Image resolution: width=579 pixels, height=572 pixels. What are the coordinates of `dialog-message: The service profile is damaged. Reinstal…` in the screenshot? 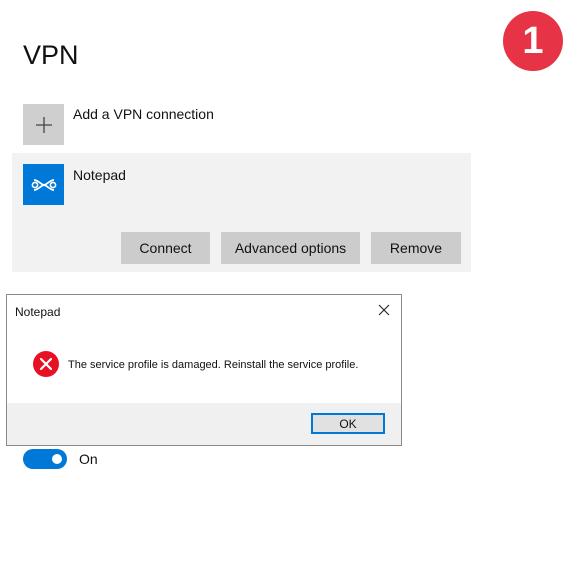 It's located at (213, 365).